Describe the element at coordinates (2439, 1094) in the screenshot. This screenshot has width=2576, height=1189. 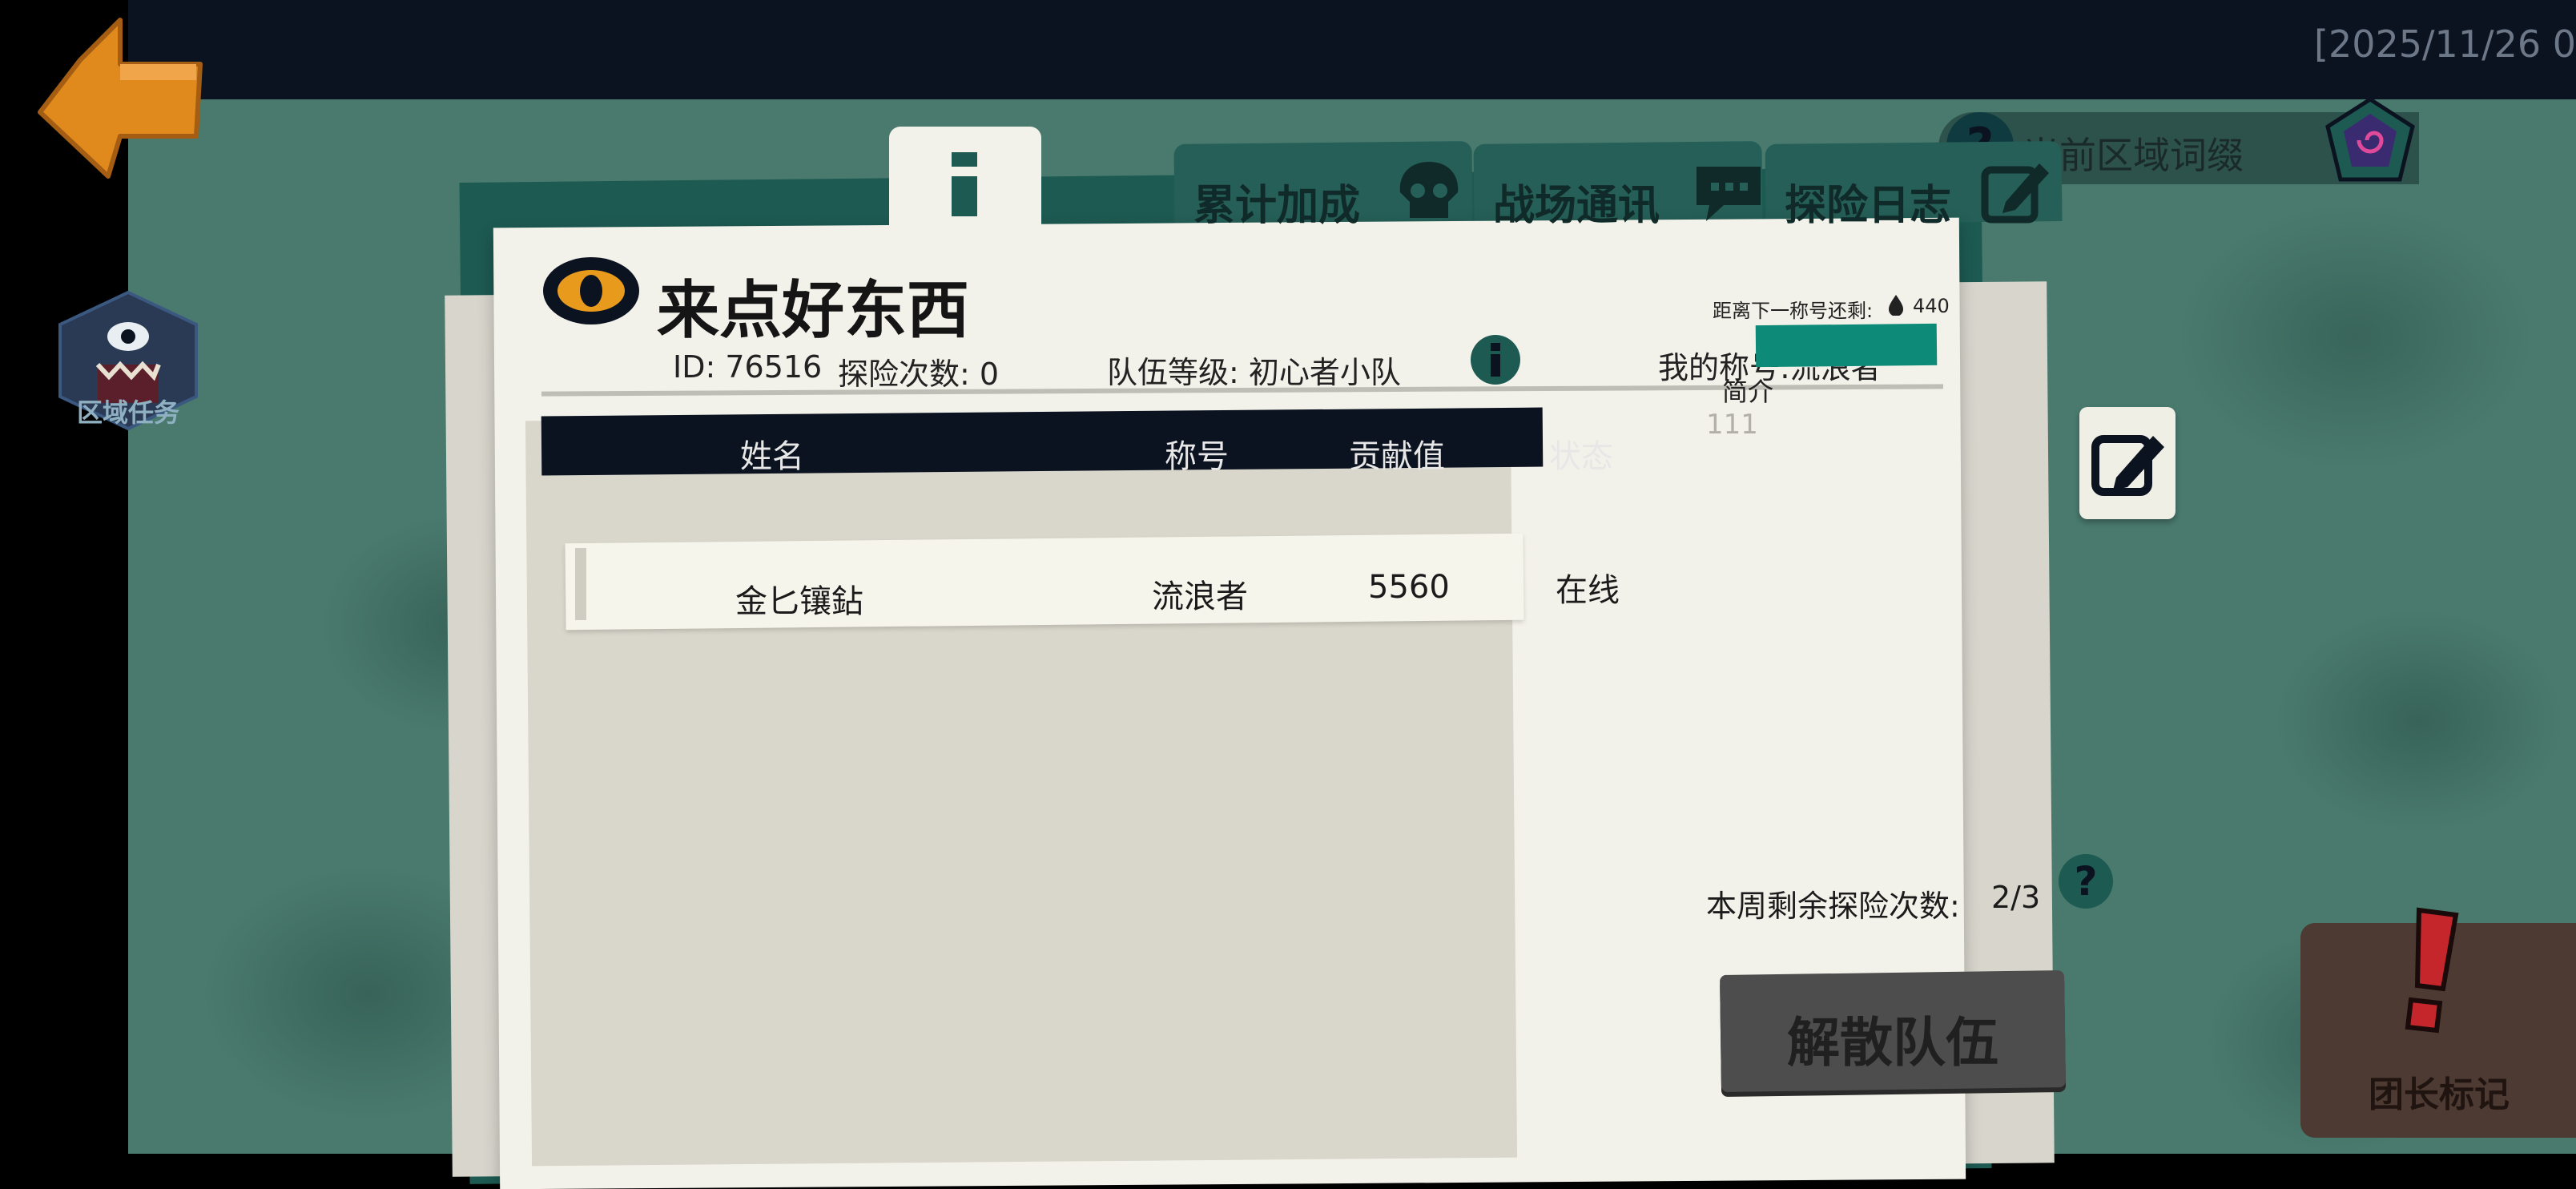
I see `leader-mark-label: 团长标记` at that location.